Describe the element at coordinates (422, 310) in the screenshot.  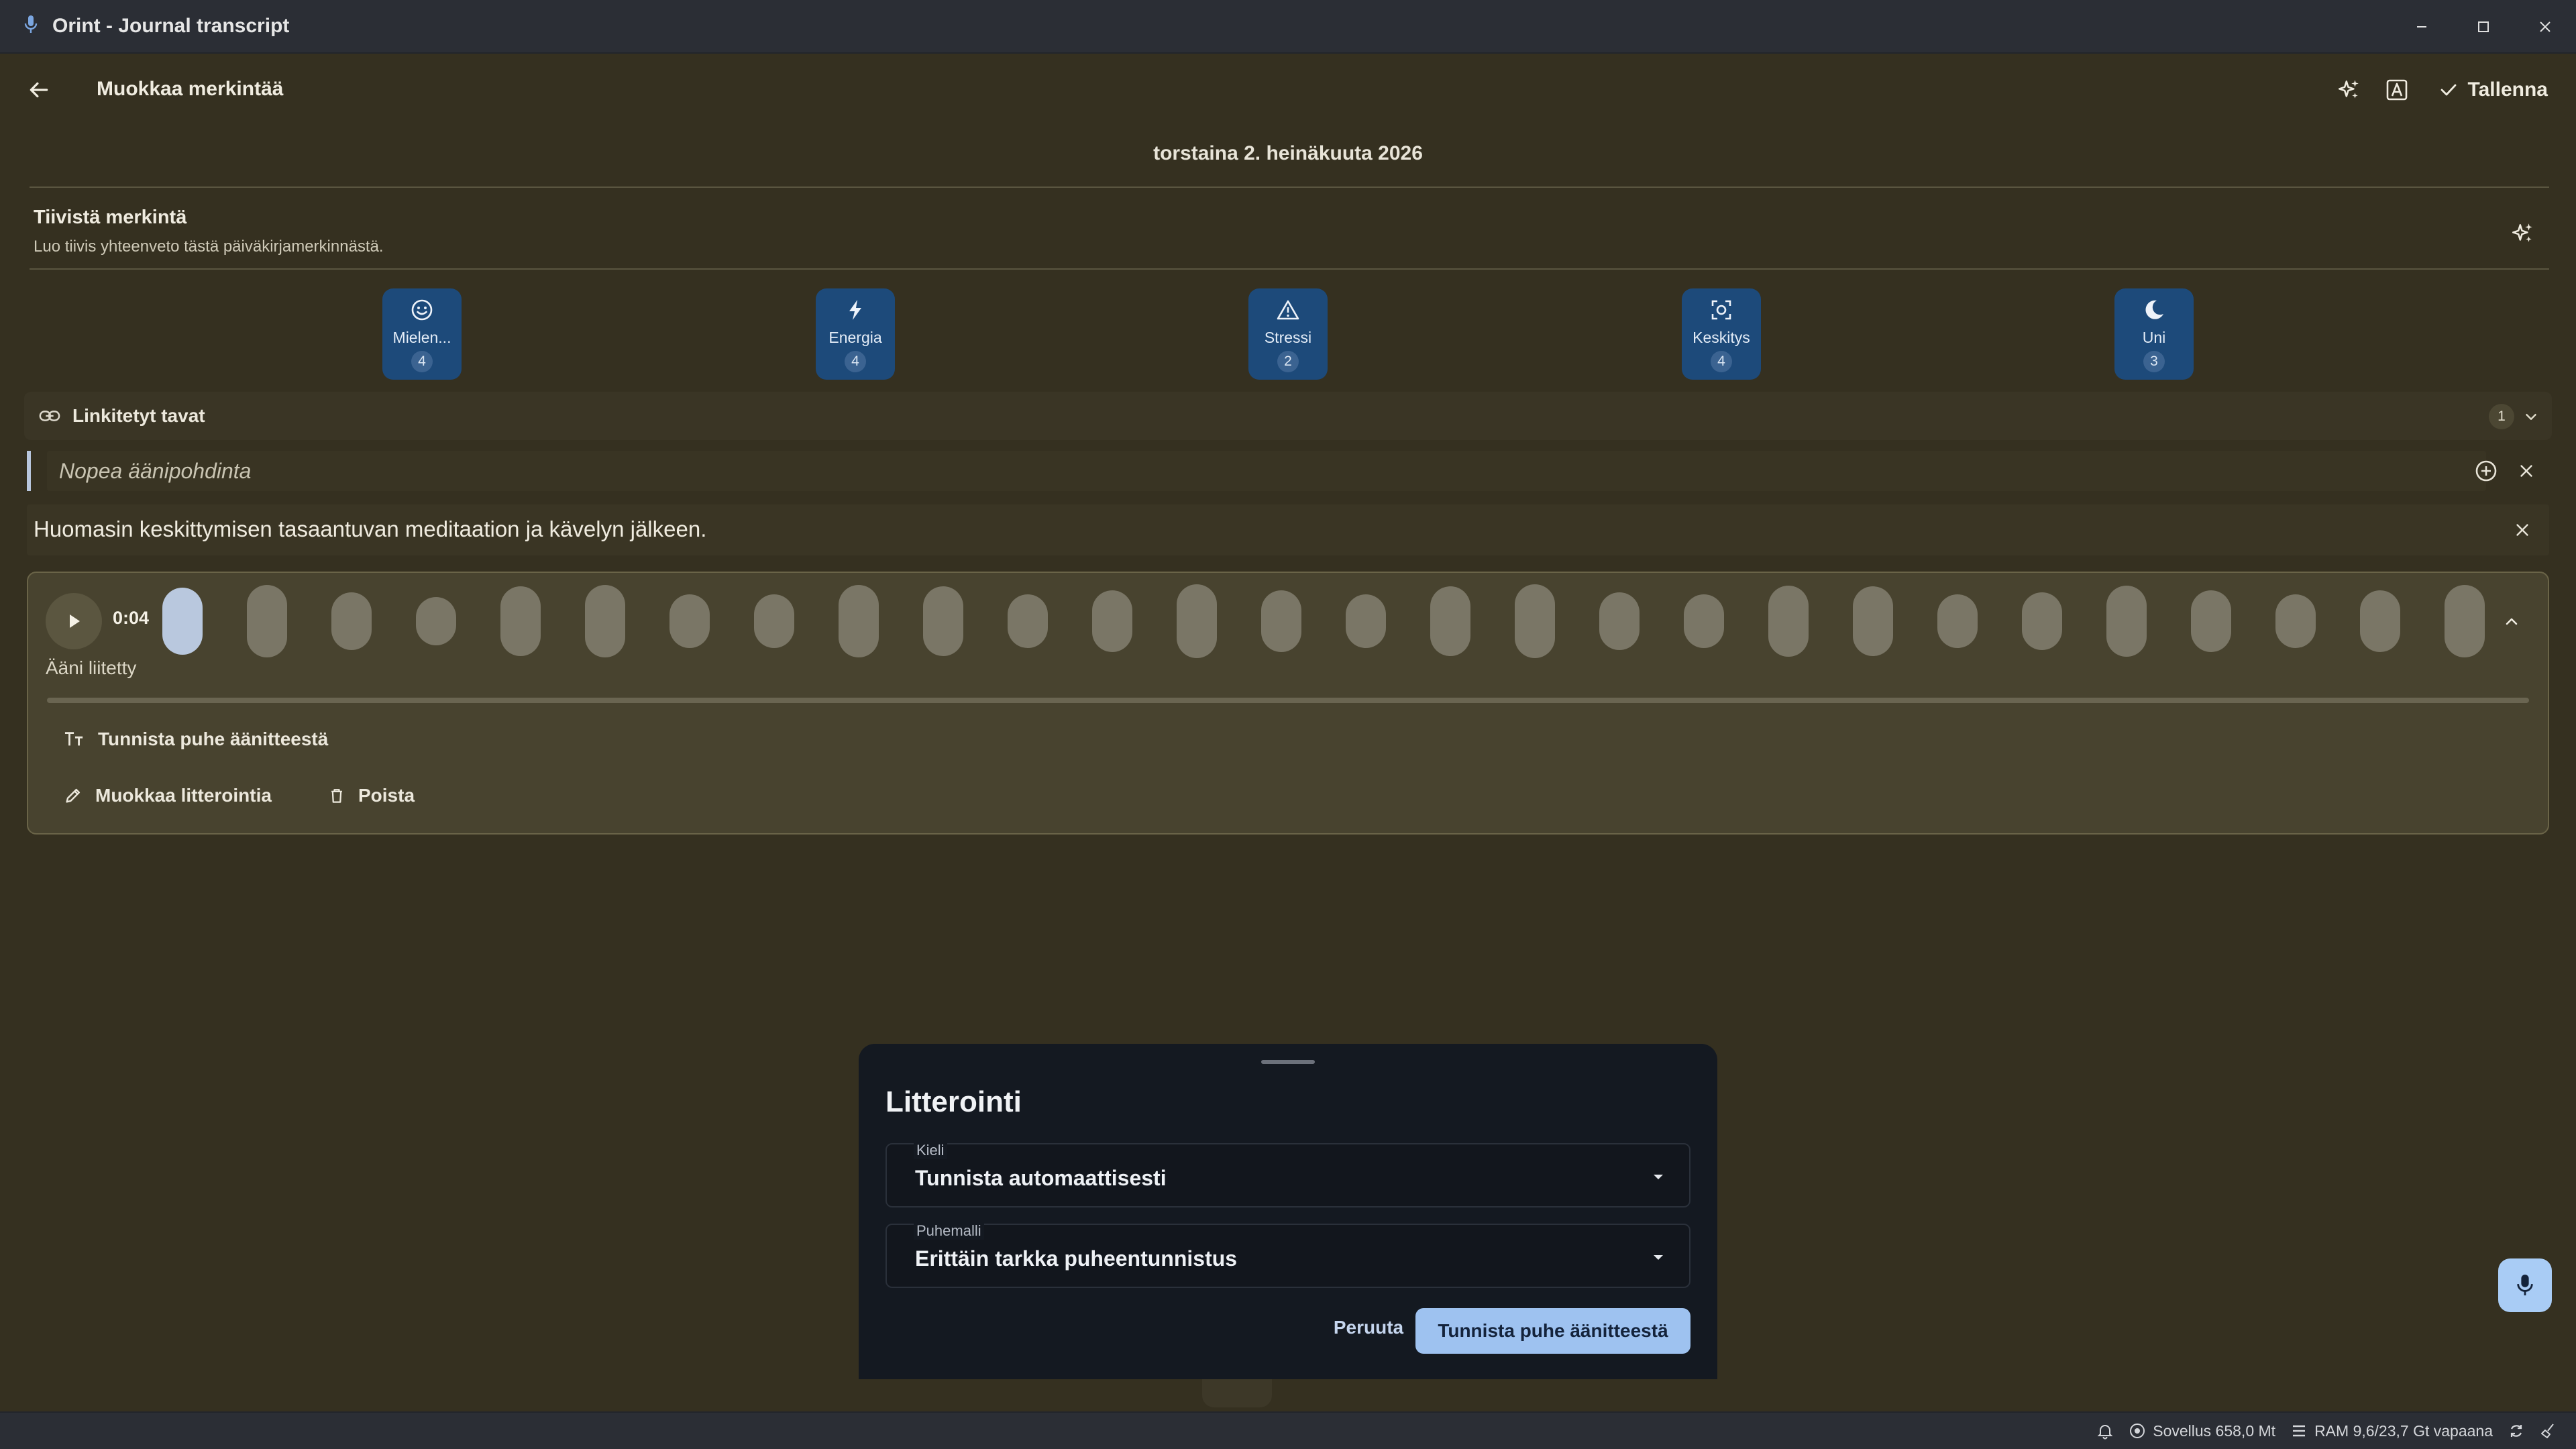
I see `smile-icon` at that location.